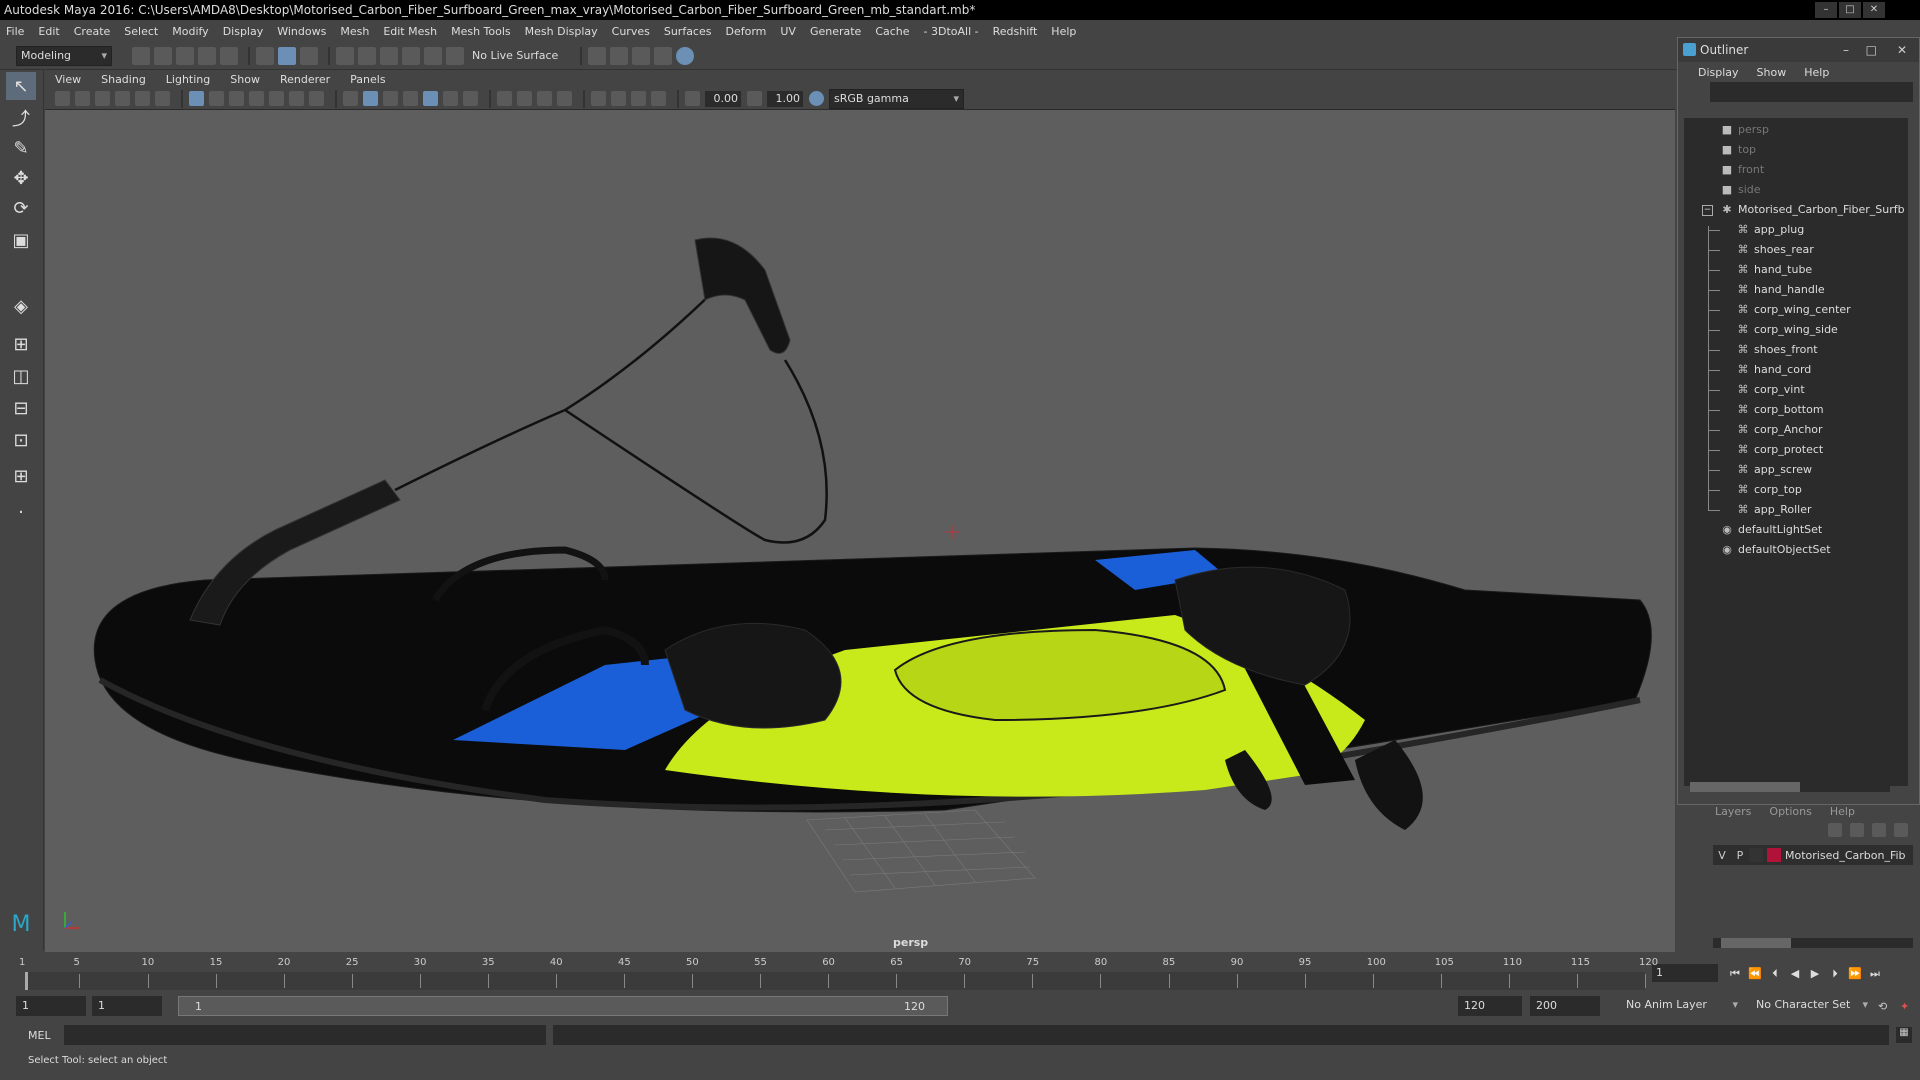  Describe the element at coordinates (141, 55) in the screenshot. I see `new-scene-icon` at that location.